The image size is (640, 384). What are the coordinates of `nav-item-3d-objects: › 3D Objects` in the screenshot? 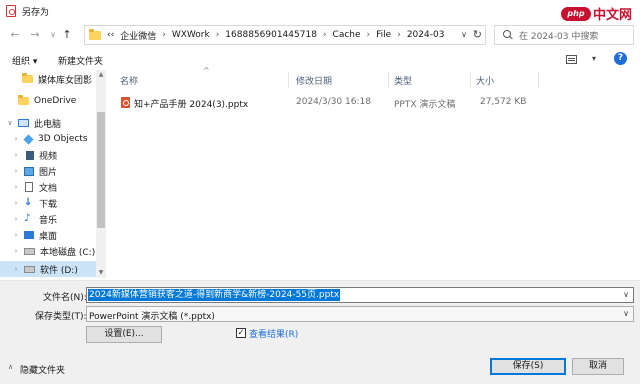 It's located at (48, 139).